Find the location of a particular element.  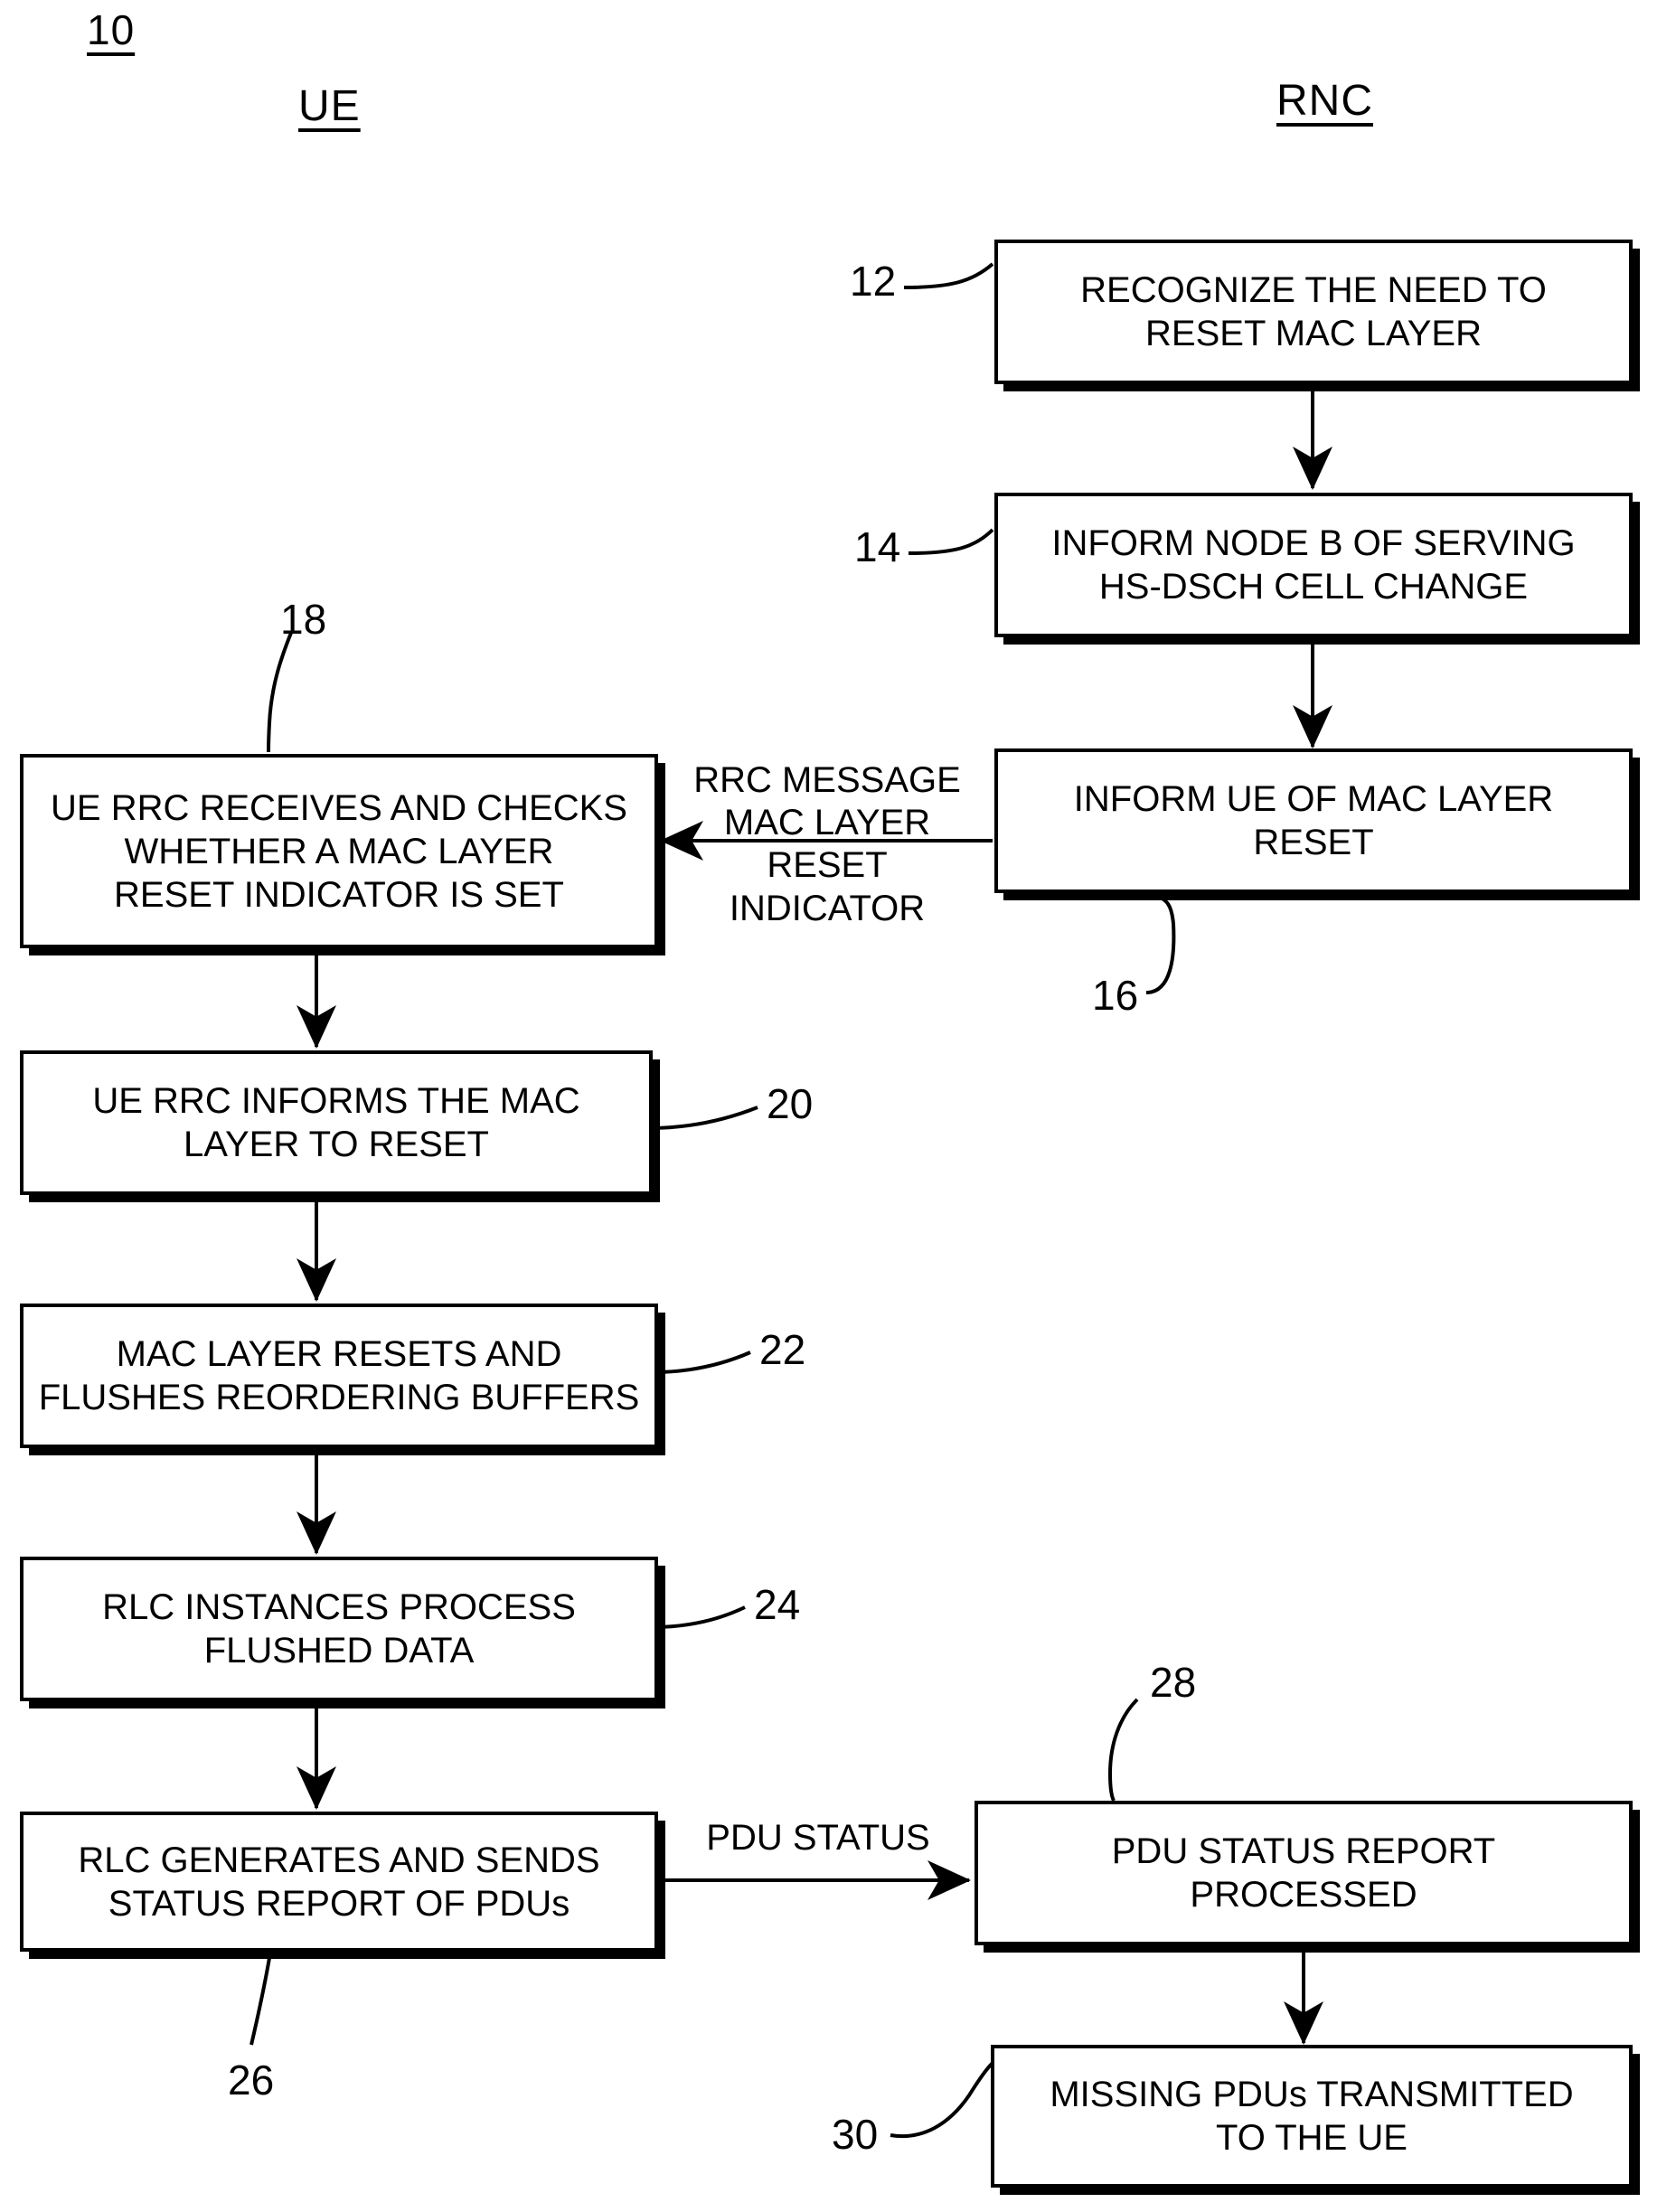

process-box-28-label: PDU STATUS REPORT PROCESSED is located at coordinates (1303, 1873).